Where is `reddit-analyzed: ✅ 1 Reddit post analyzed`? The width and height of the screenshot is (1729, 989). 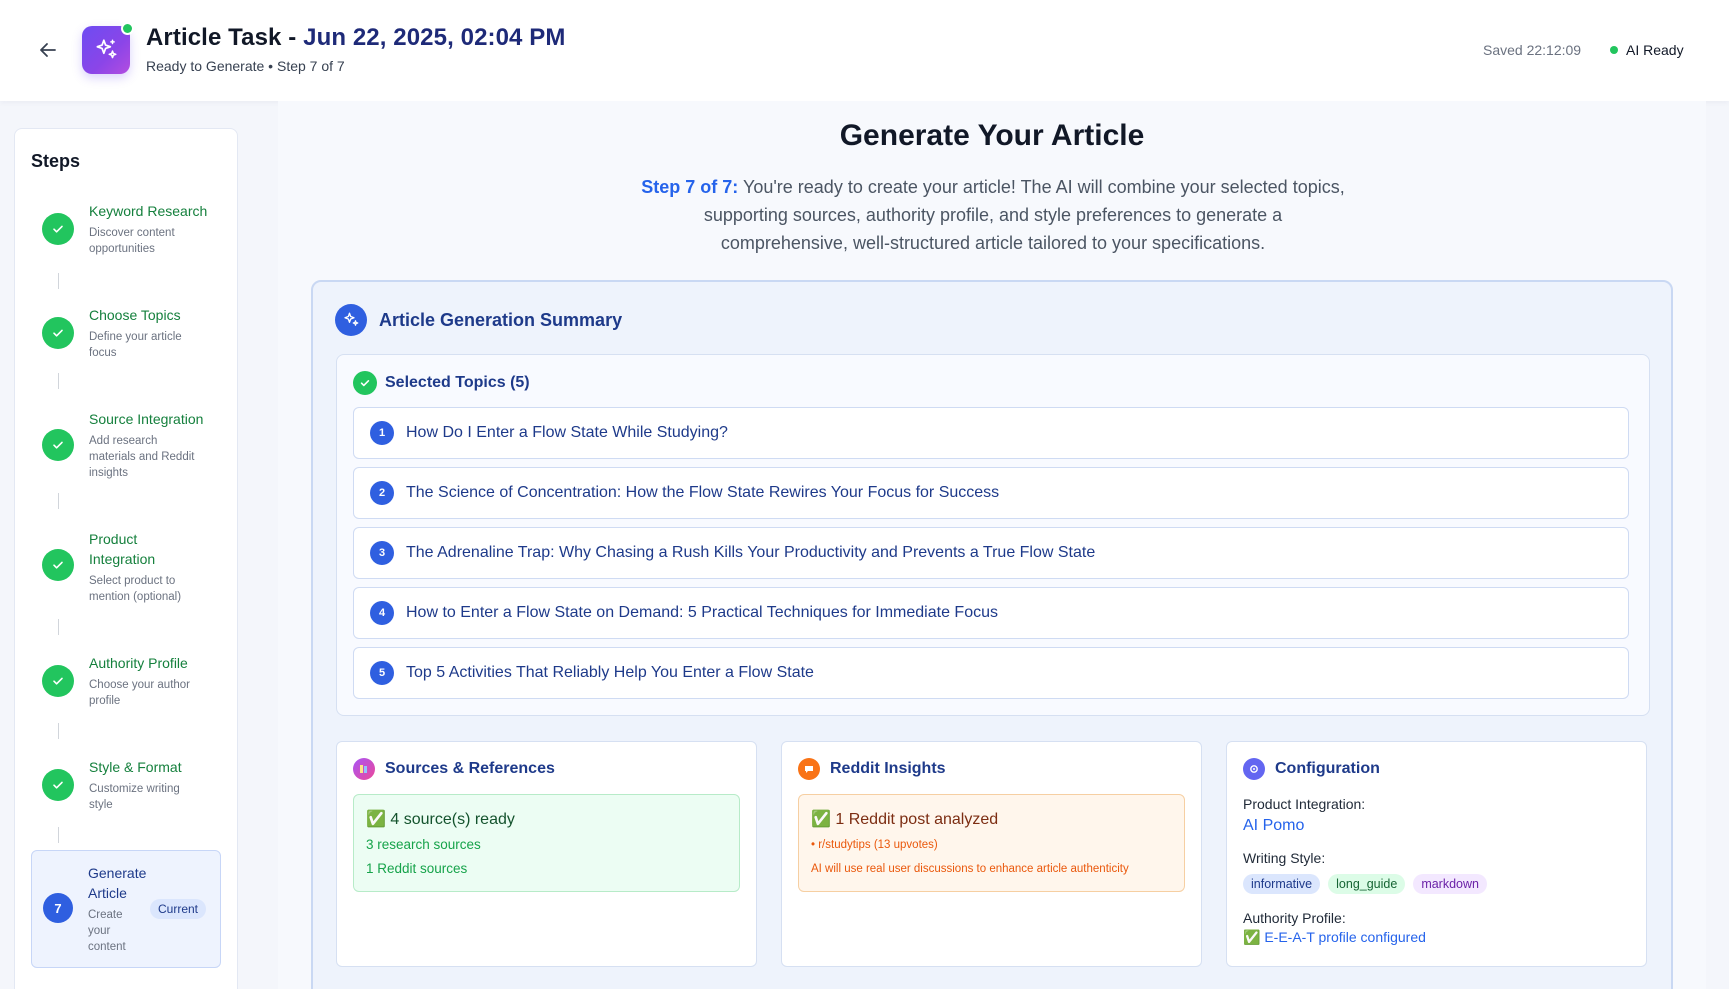
reddit-analyzed: ✅ 1 Reddit post analyzed is located at coordinates (905, 819).